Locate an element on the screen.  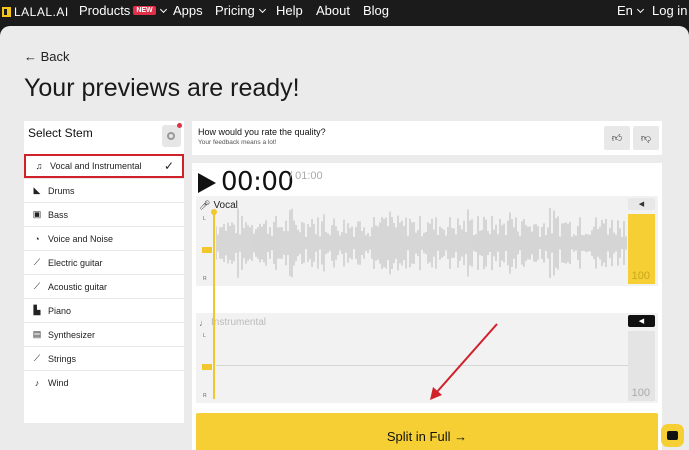
settings-button is located at coordinates (172, 135).